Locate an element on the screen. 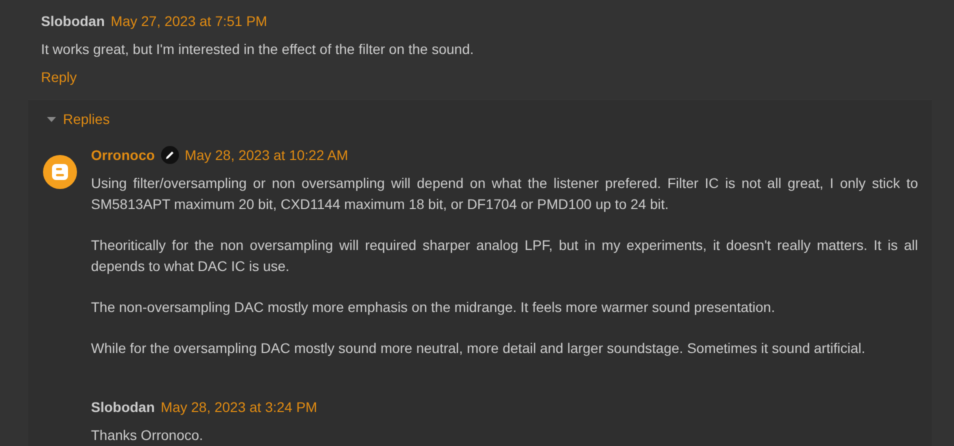 The height and width of the screenshot is (446, 954). replies-toggle: Replies is located at coordinates (86, 119).